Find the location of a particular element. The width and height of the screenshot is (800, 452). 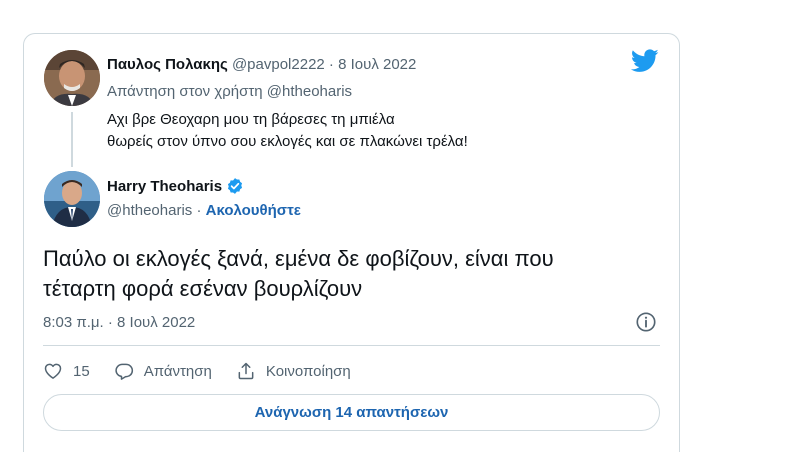

main-tweet-handle-row: @htheoharis · Ακολουθήστε is located at coordinates (204, 210).